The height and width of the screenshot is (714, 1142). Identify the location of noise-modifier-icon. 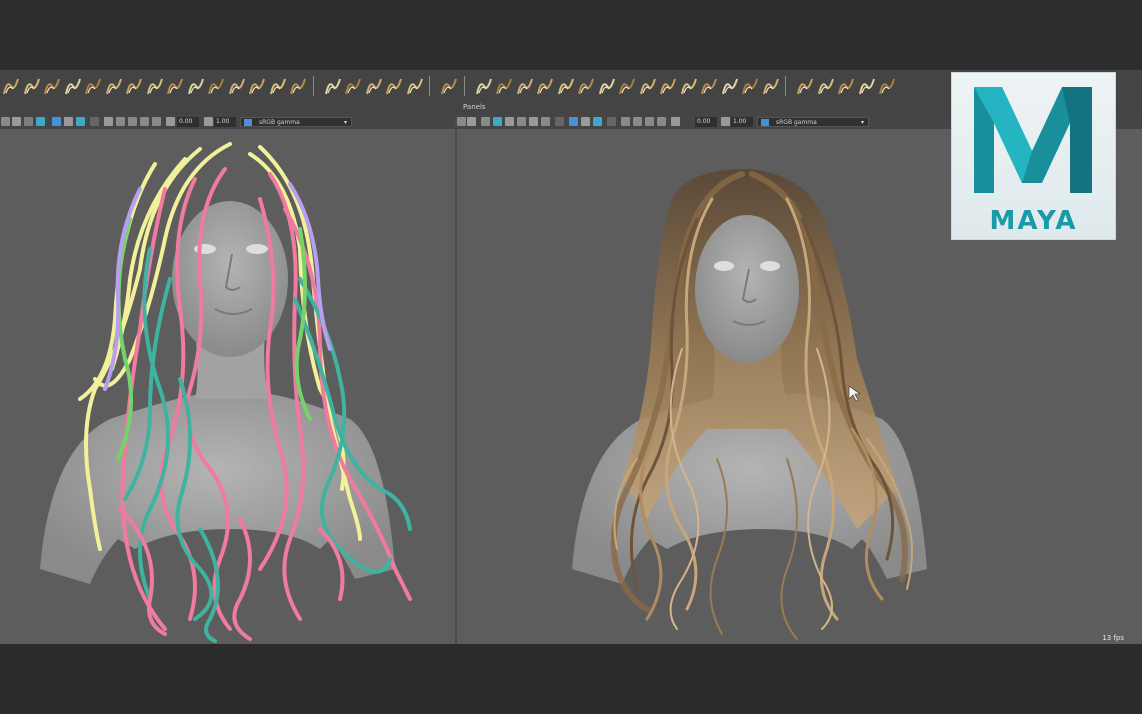
(668, 86).